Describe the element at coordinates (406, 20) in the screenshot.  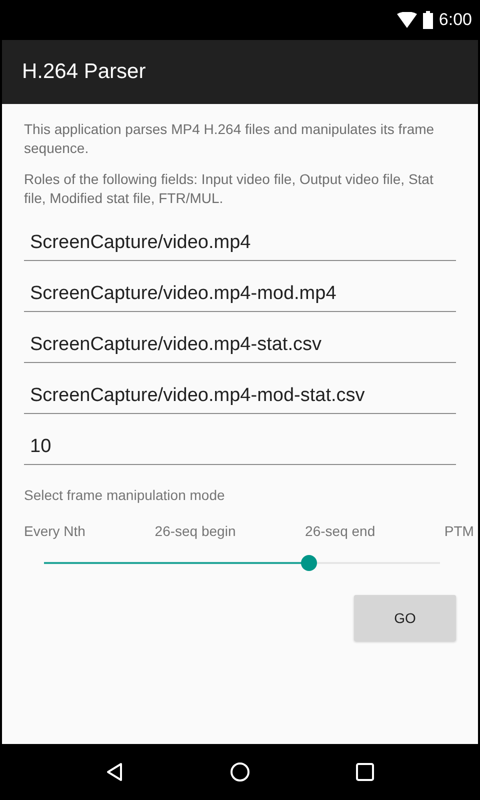
I see `wifi-icon` at that location.